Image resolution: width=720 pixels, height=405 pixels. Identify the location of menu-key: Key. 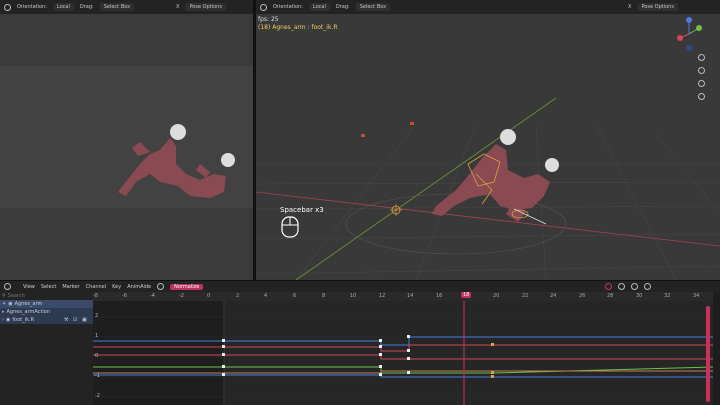
(116, 287).